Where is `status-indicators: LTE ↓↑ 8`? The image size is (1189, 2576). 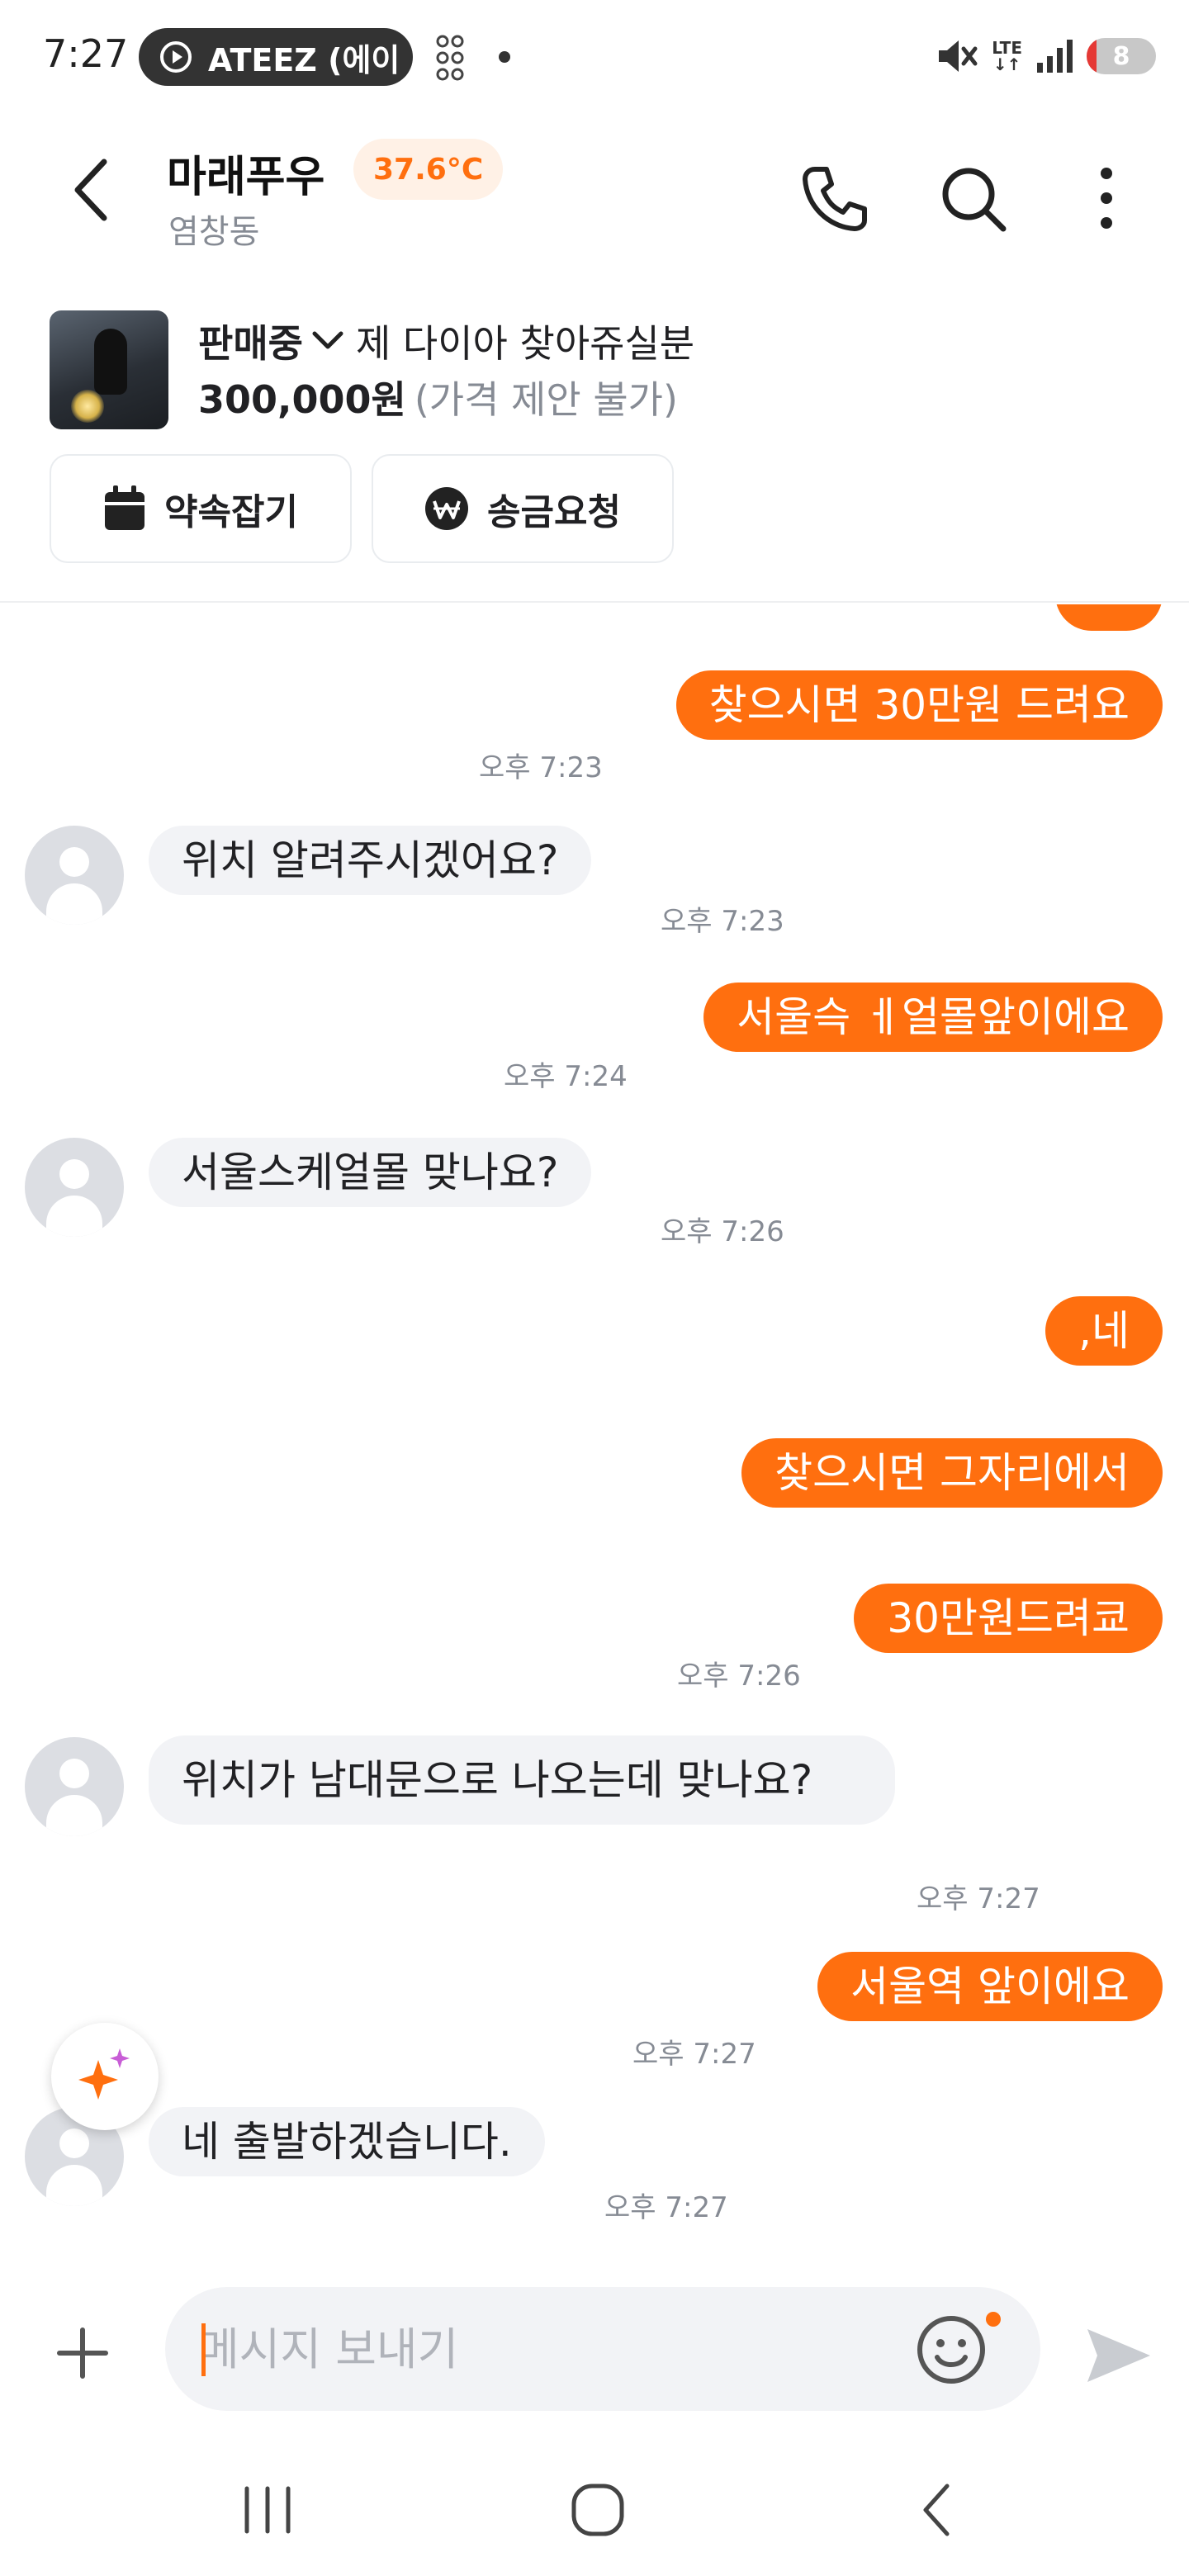 status-indicators: LTE ↓↑ 8 is located at coordinates (1046, 56).